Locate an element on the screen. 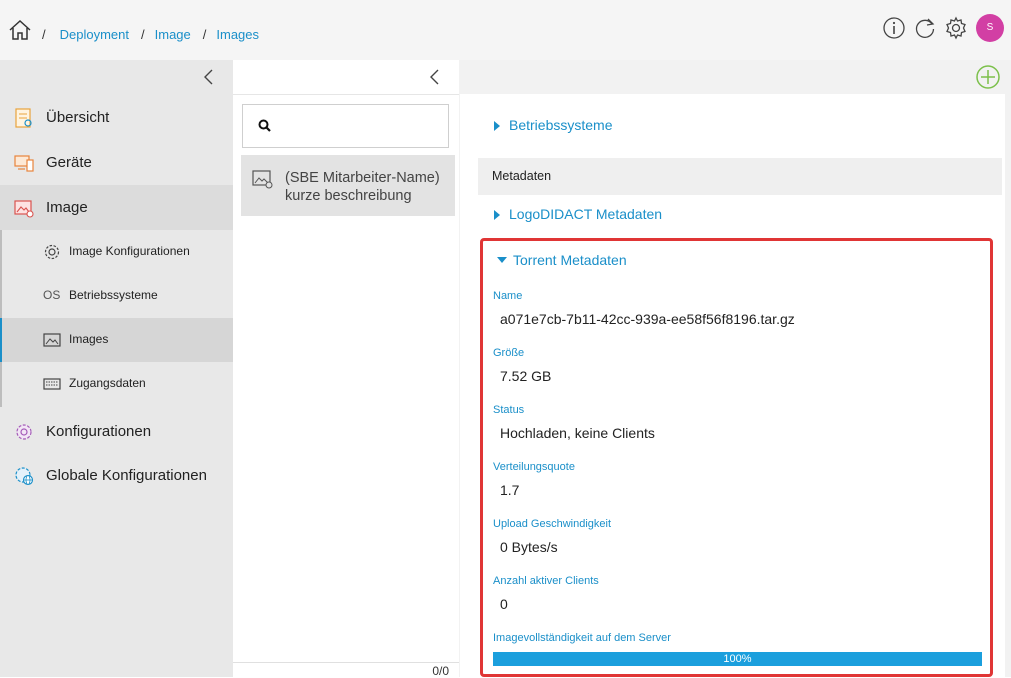 Image resolution: width=1011 pixels, height=678 pixels. images-icon is located at coordinates (52, 340).